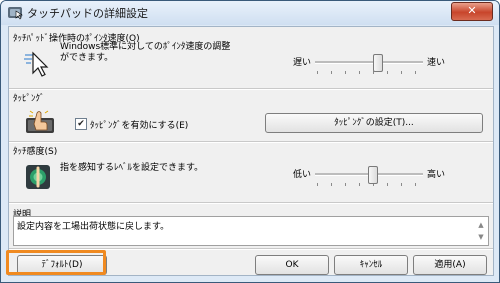  What do you see at coordinates (371, 265) in the screenshot?
I see `cancel-button: ｷｬﾝｾﾙ` at bounding box center [371, 265].